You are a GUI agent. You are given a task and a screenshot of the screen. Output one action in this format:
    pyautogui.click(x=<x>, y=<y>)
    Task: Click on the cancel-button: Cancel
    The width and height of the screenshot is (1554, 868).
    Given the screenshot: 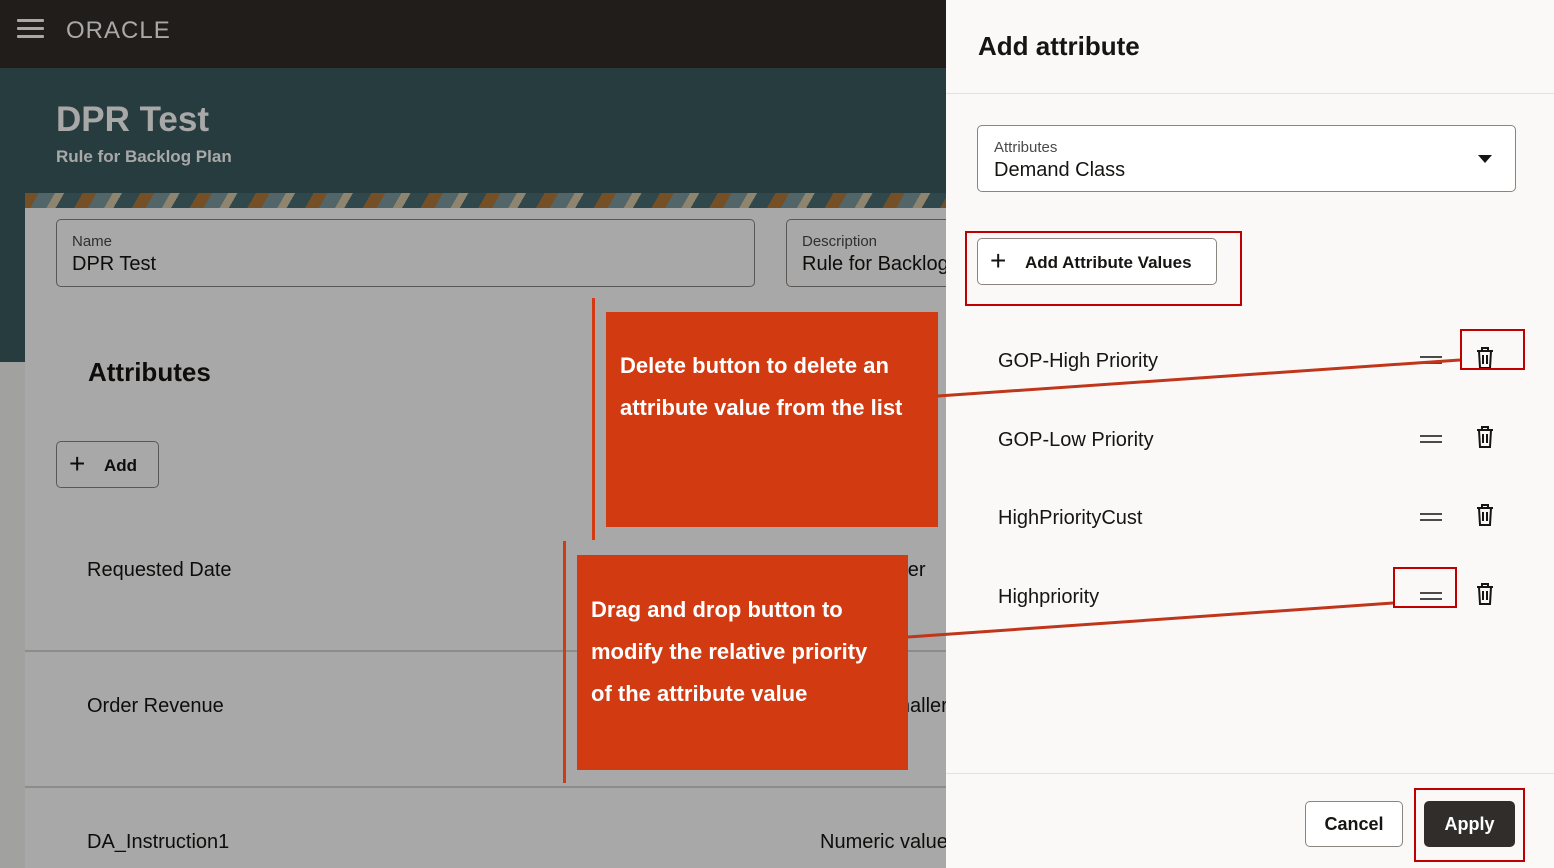 What is the action you would take?
    pyautogui.click(x=1354, y=824)
    